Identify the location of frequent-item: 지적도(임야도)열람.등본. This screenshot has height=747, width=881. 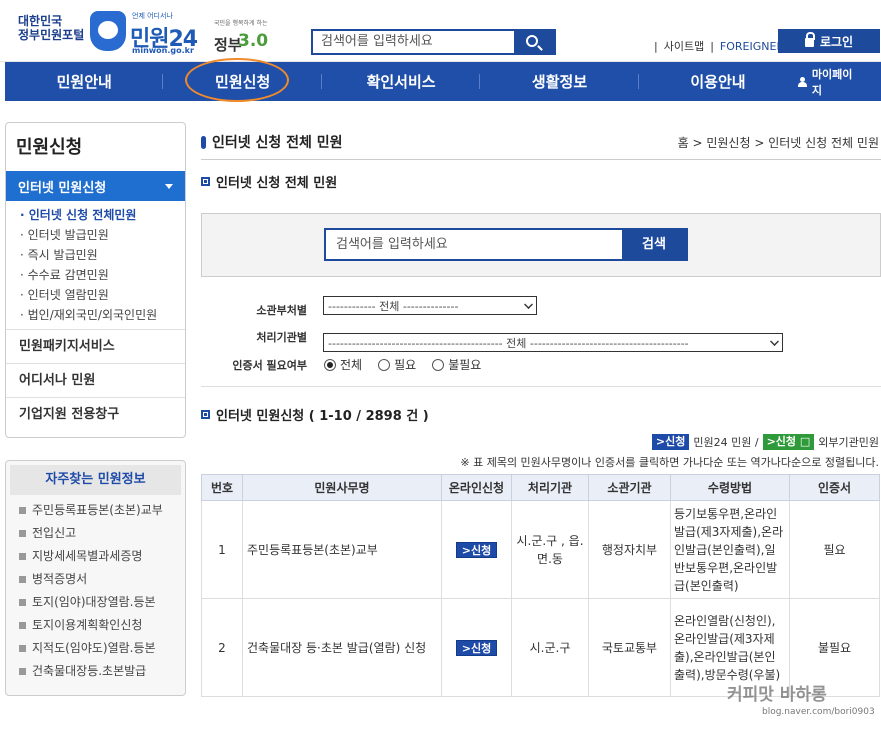
(95, 648).